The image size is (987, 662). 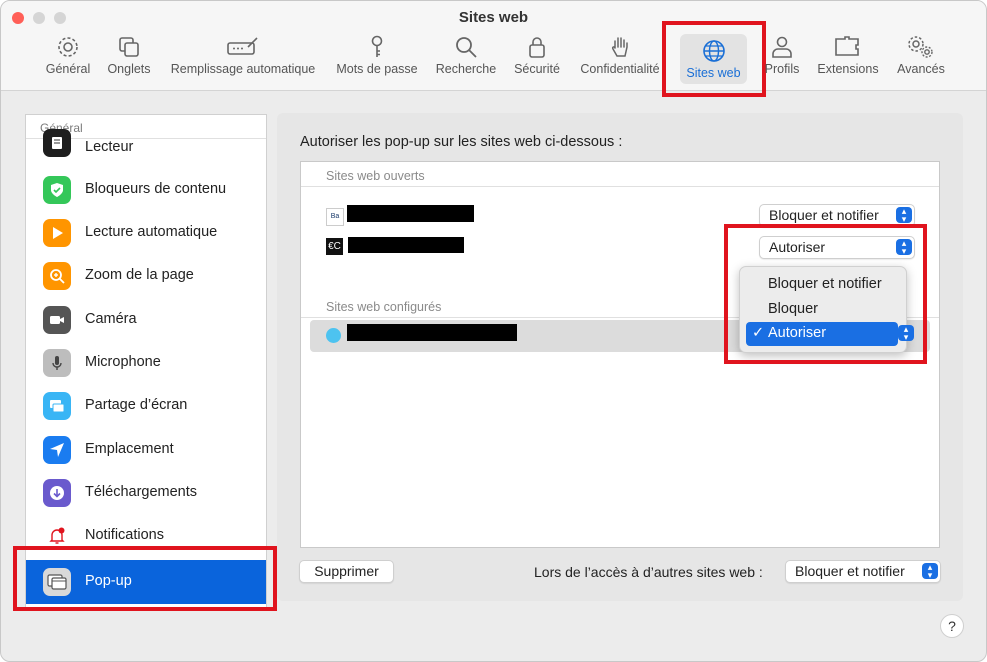 What do you see at coordinates (129, 449) in the screenshot?
I see `sidebar-item-label: Emplacement` at bounding box center [129, 449].